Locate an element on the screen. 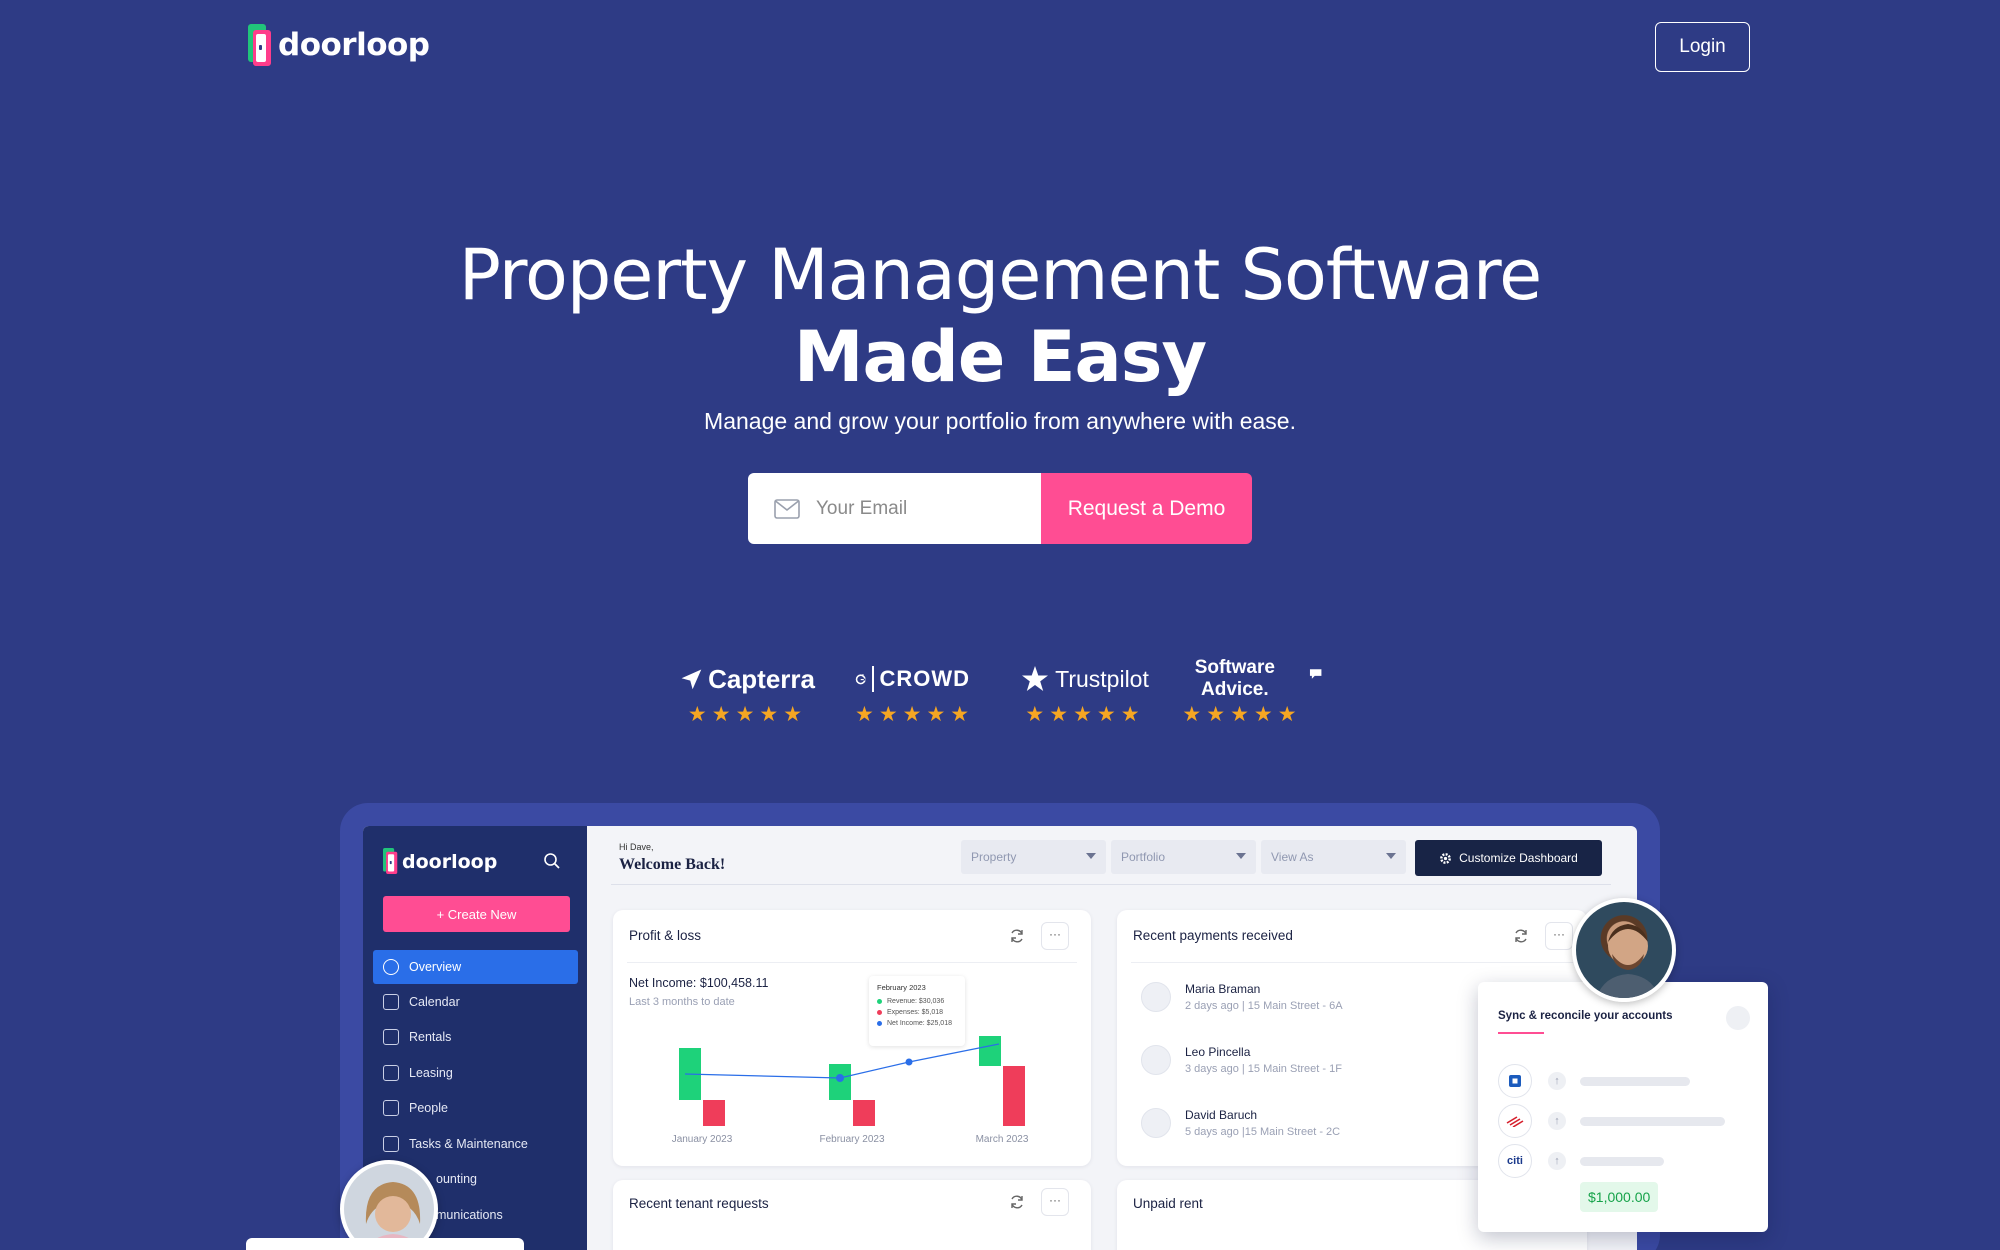 The width and height of the screenshot is (2000, 1250). upload-icon: ↑ is located at coordinates (1557, 1121).